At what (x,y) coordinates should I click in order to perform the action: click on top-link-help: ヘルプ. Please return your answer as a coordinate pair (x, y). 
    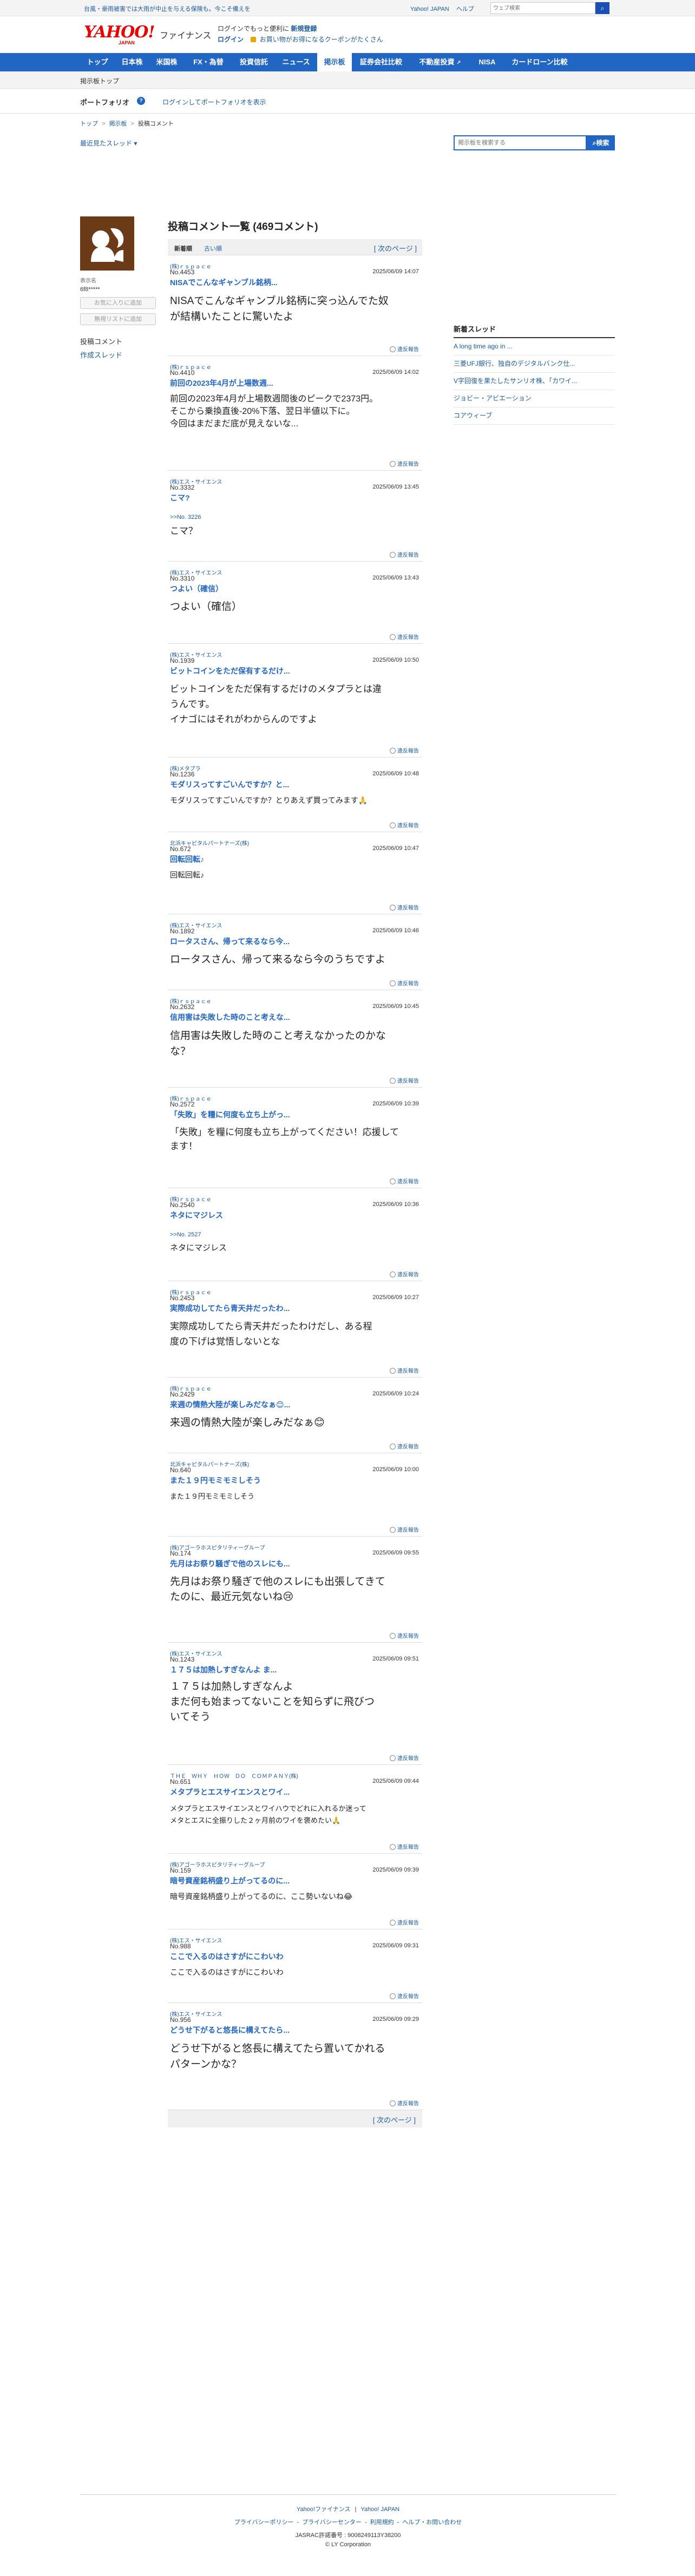
    Looking at the image, I should click on (465, 9).